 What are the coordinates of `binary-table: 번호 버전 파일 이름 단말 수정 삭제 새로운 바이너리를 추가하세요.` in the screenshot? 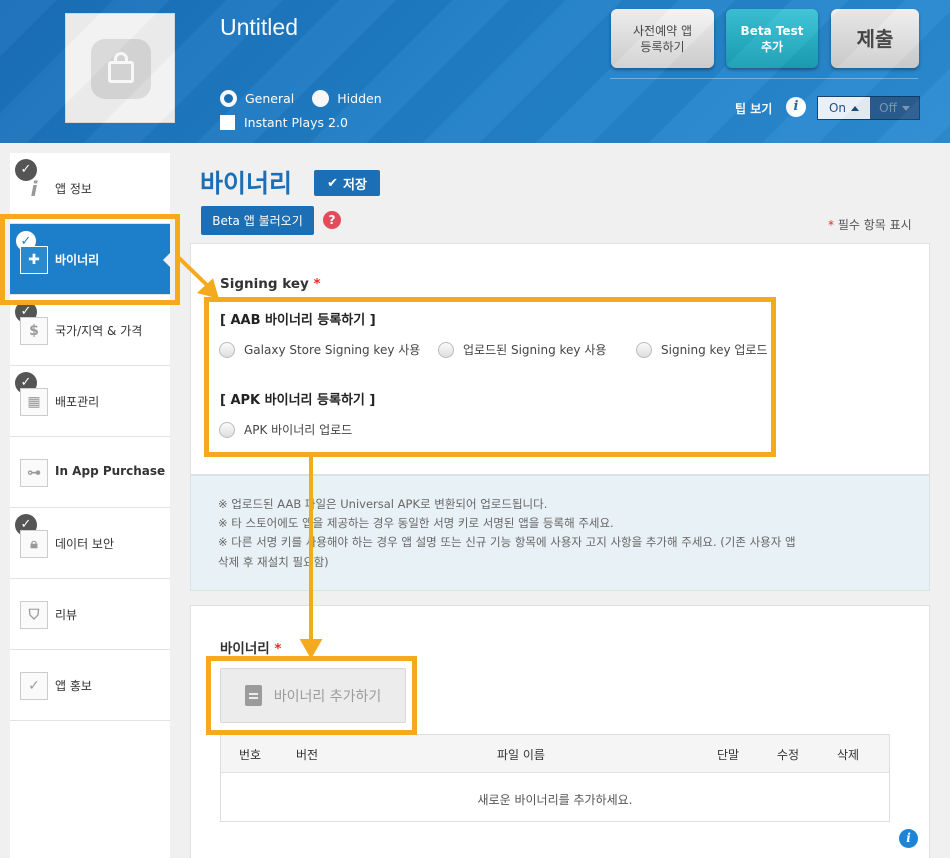 It's located at (555, 778).